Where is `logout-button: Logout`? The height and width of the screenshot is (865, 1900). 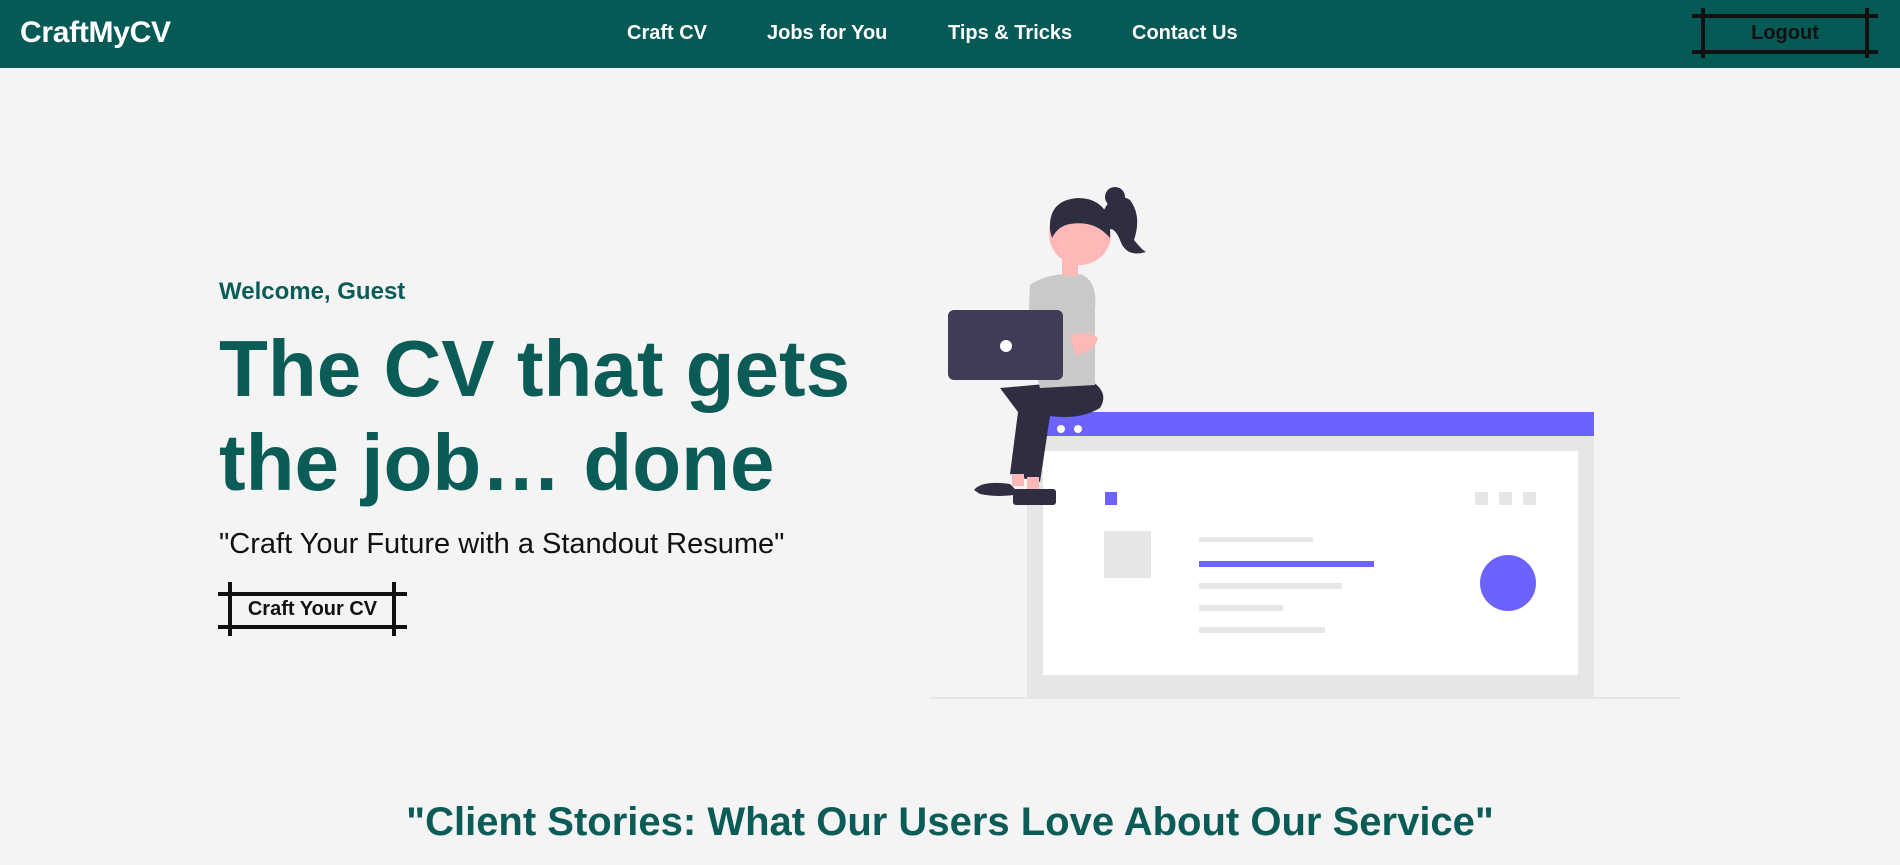
logout-button: Logout is located at coordinates (1785, 33).